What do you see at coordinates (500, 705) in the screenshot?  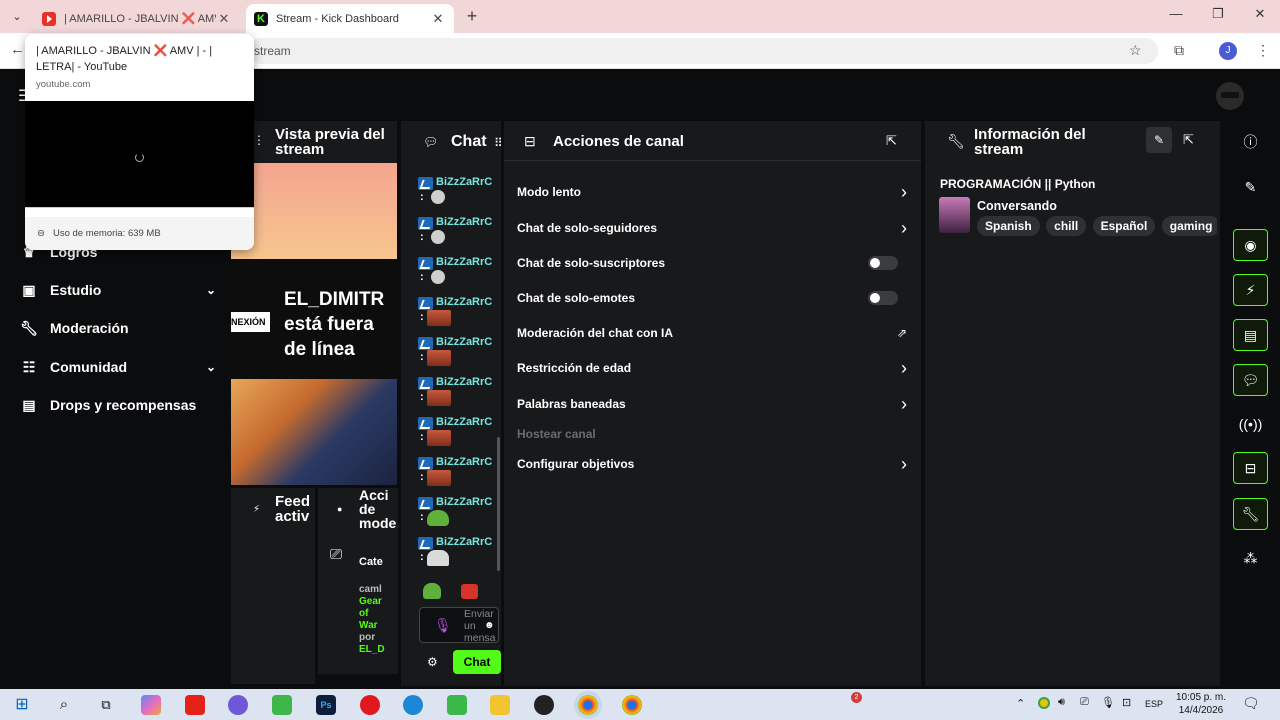 I see `file-explorer-icon` at bounding box center [500, 705].